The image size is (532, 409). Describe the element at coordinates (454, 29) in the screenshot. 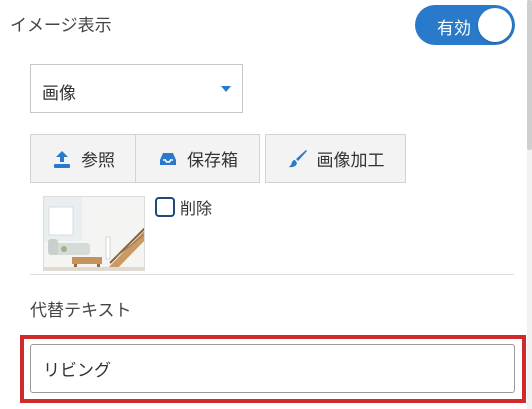

I see `toggle-label: 有効` at that location.